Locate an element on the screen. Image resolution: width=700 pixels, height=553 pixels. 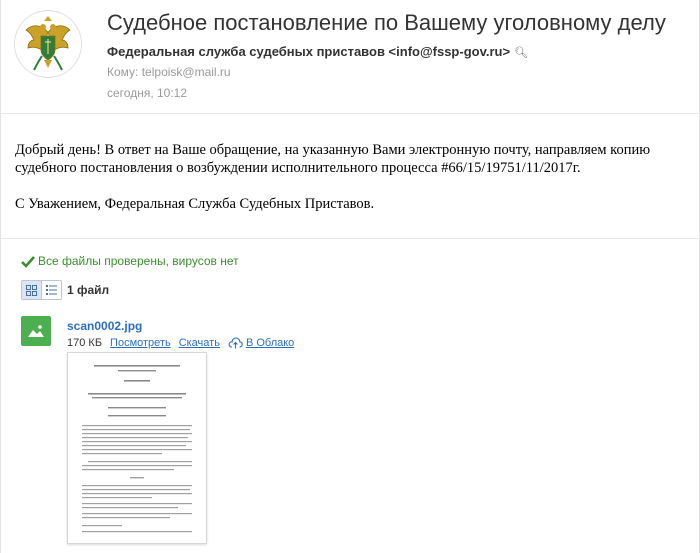
grid-view-button is located at coordinates (31, 290).